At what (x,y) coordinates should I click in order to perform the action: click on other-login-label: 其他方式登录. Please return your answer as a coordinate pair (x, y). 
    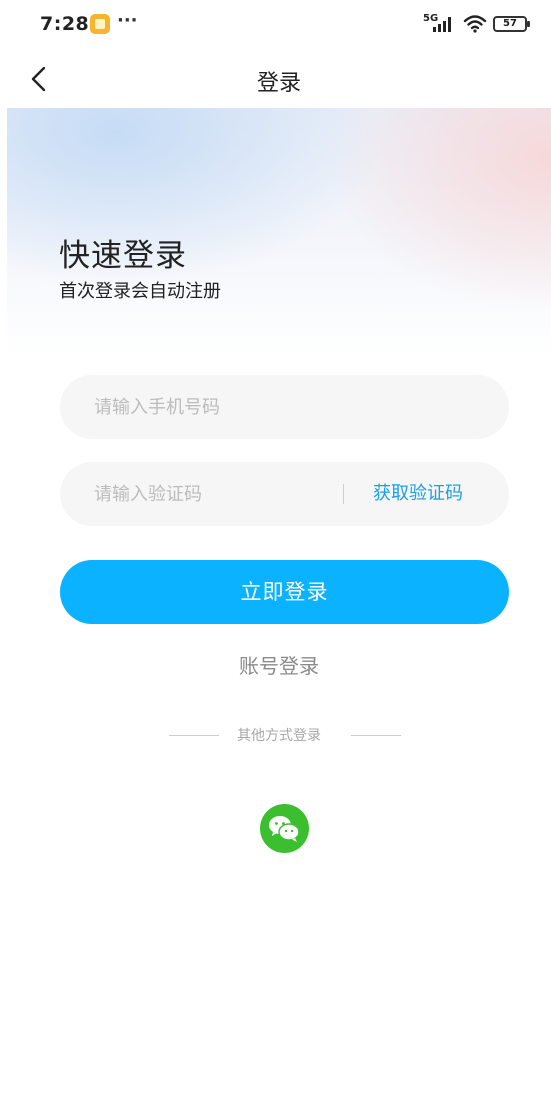
    Looking at the image, I should click on (279, 736).